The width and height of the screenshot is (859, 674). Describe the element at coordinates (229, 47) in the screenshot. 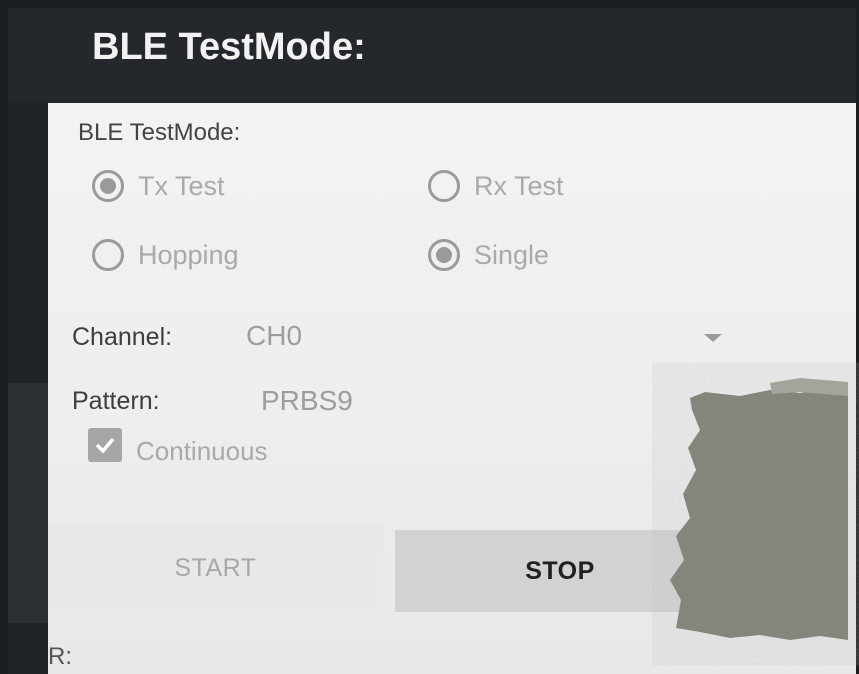

I see `action-bar-title: BLE TestMode:` at that location.